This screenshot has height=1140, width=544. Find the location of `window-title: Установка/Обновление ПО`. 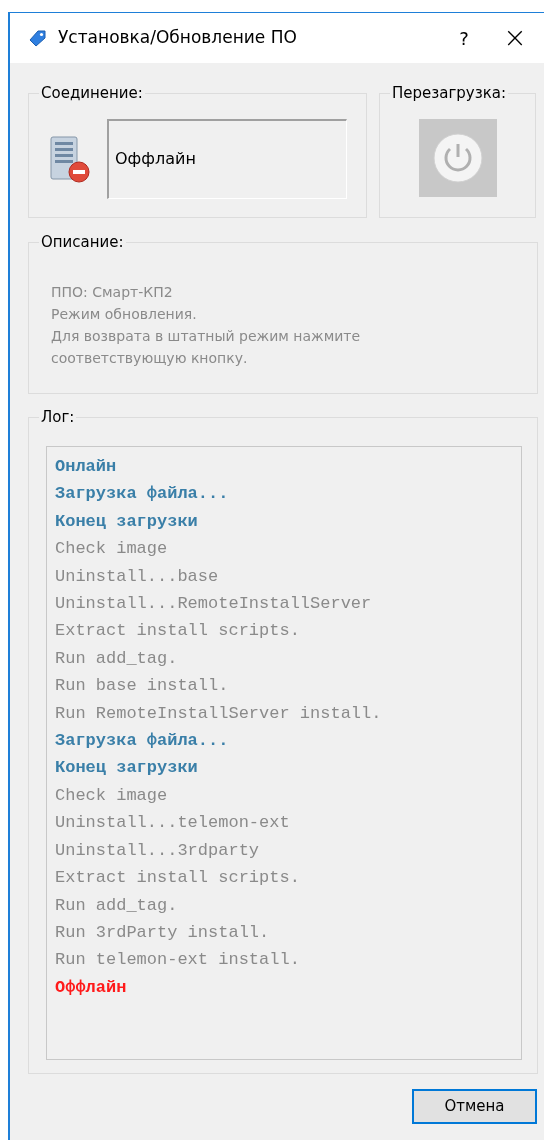

window-title: Установка/Обновление ПО is located at coordinates (178, 38).